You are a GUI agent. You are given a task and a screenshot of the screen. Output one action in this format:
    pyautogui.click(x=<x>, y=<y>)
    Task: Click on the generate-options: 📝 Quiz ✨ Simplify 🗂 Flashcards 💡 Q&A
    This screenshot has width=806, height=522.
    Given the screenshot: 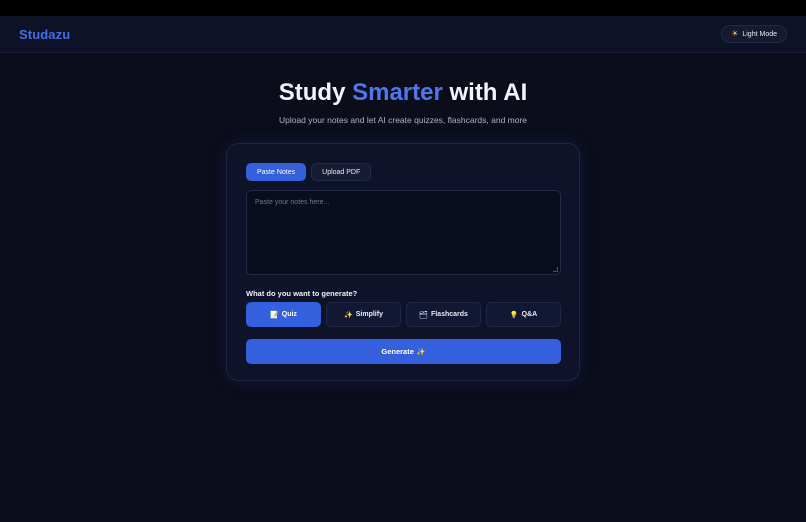 What is the action you would take?
    pyautogui.click(x=403, y=314)
    